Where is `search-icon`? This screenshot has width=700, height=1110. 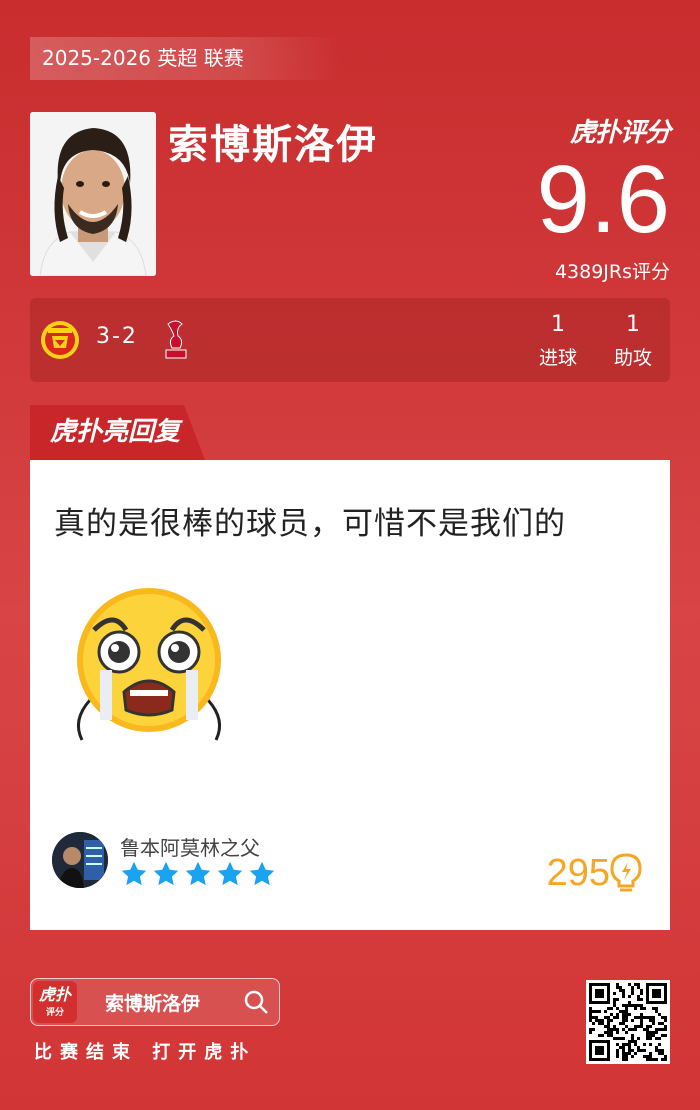 search-icon is located at coordinates (256, 1002).